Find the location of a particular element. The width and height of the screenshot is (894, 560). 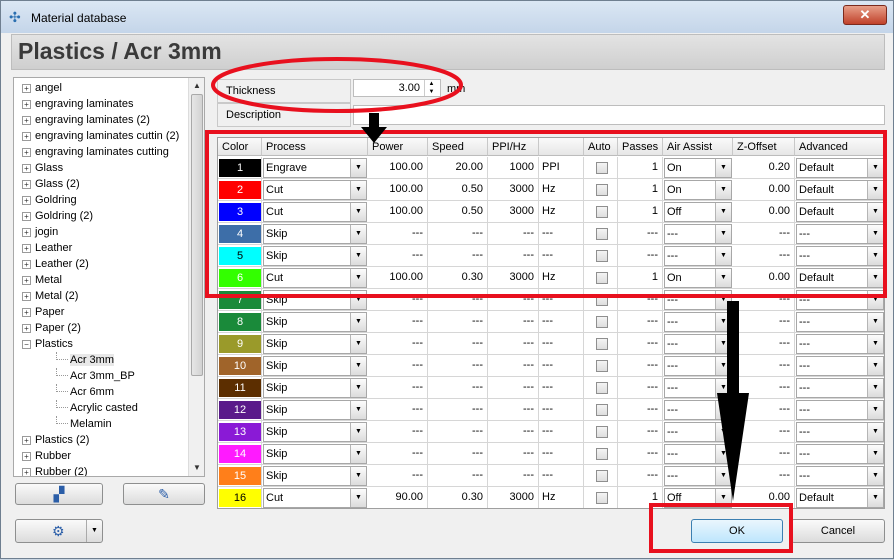

scroll-up-icon: ▲ is located at coordinates (197, 86).